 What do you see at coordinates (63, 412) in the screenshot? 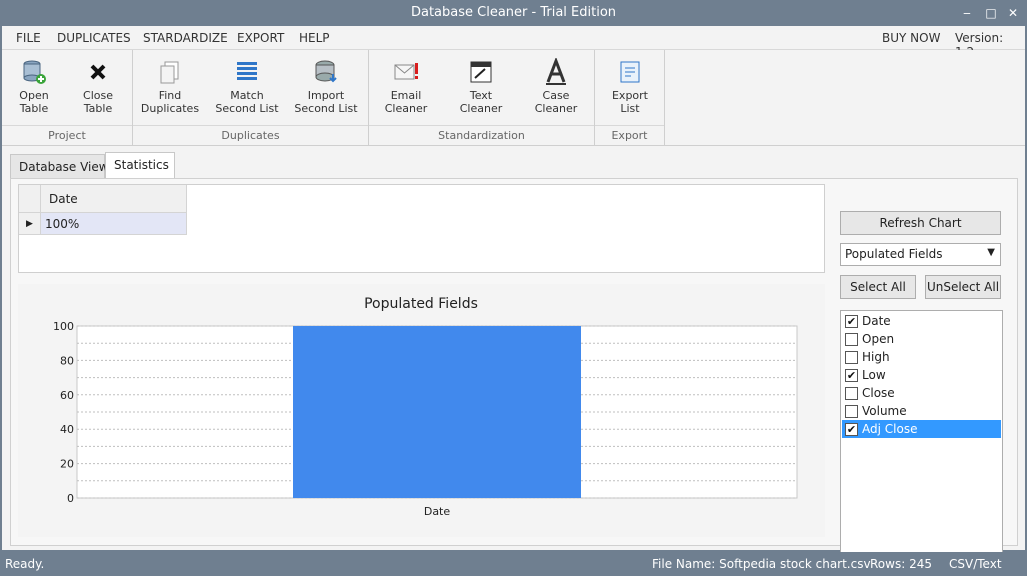
I see `y-axis-ticks: 0 20 40 60 80 100` at bounding box center [63, 412].